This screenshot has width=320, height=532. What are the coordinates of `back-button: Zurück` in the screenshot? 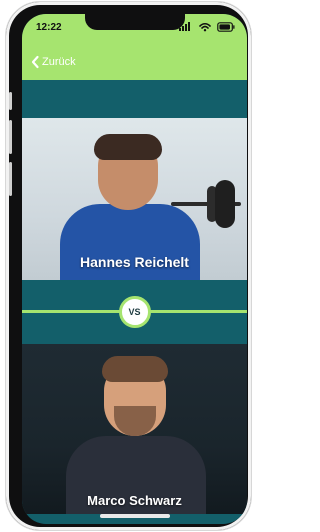 It's located at (53, 62).